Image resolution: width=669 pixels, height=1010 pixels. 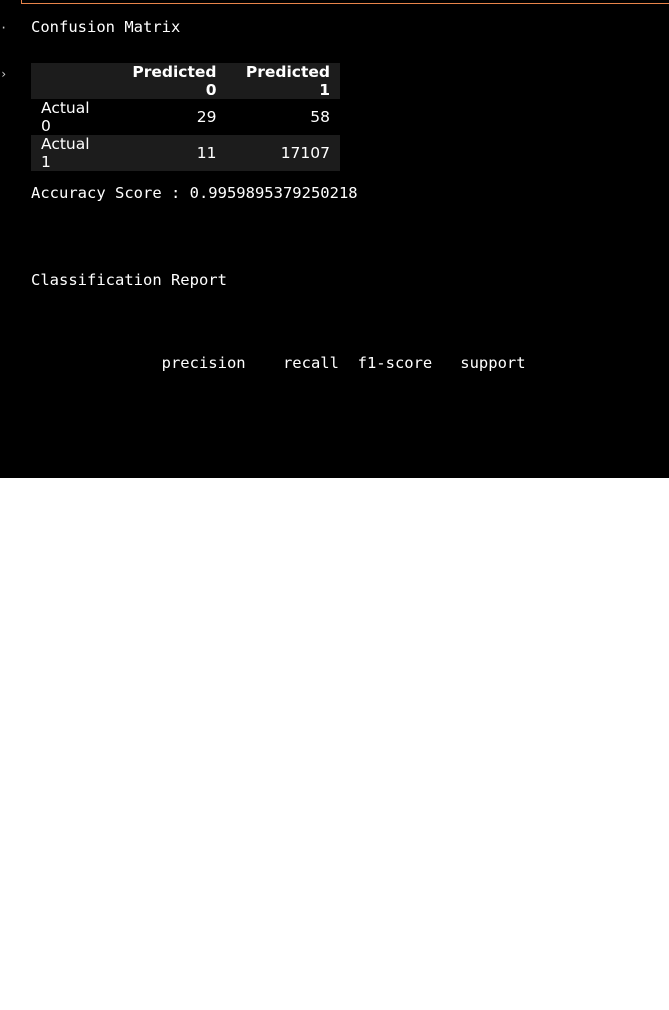 What do you see at coordinates (345, 2) in the screenshot?
I see `cell-border` at bounding box center [345, 2].